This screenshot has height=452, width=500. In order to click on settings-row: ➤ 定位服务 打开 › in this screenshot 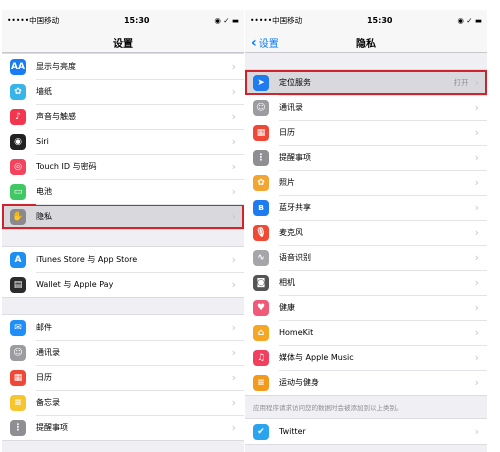, I will do `click(366, 82)`.